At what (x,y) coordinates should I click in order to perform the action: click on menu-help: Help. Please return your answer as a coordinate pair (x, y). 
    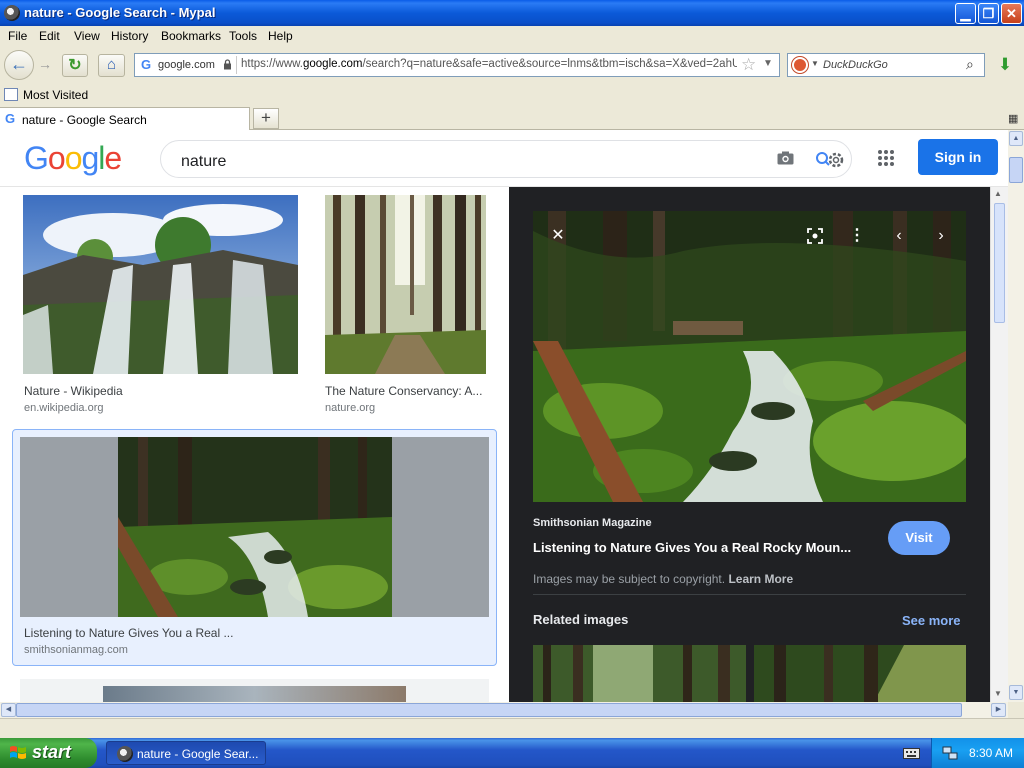
    Looking at the image, I should click on (280, 36).